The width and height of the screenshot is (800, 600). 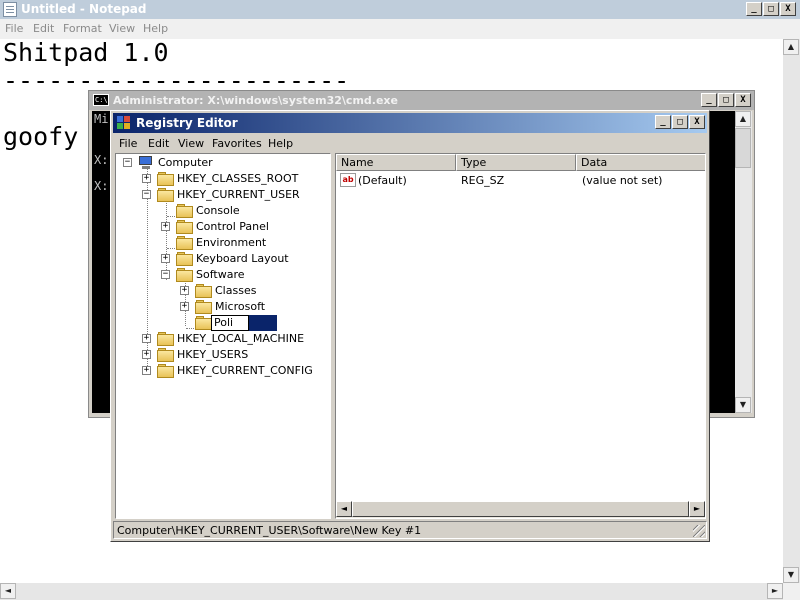 I want to click on value-type: REG_SZ, so click(x=483, y=180).